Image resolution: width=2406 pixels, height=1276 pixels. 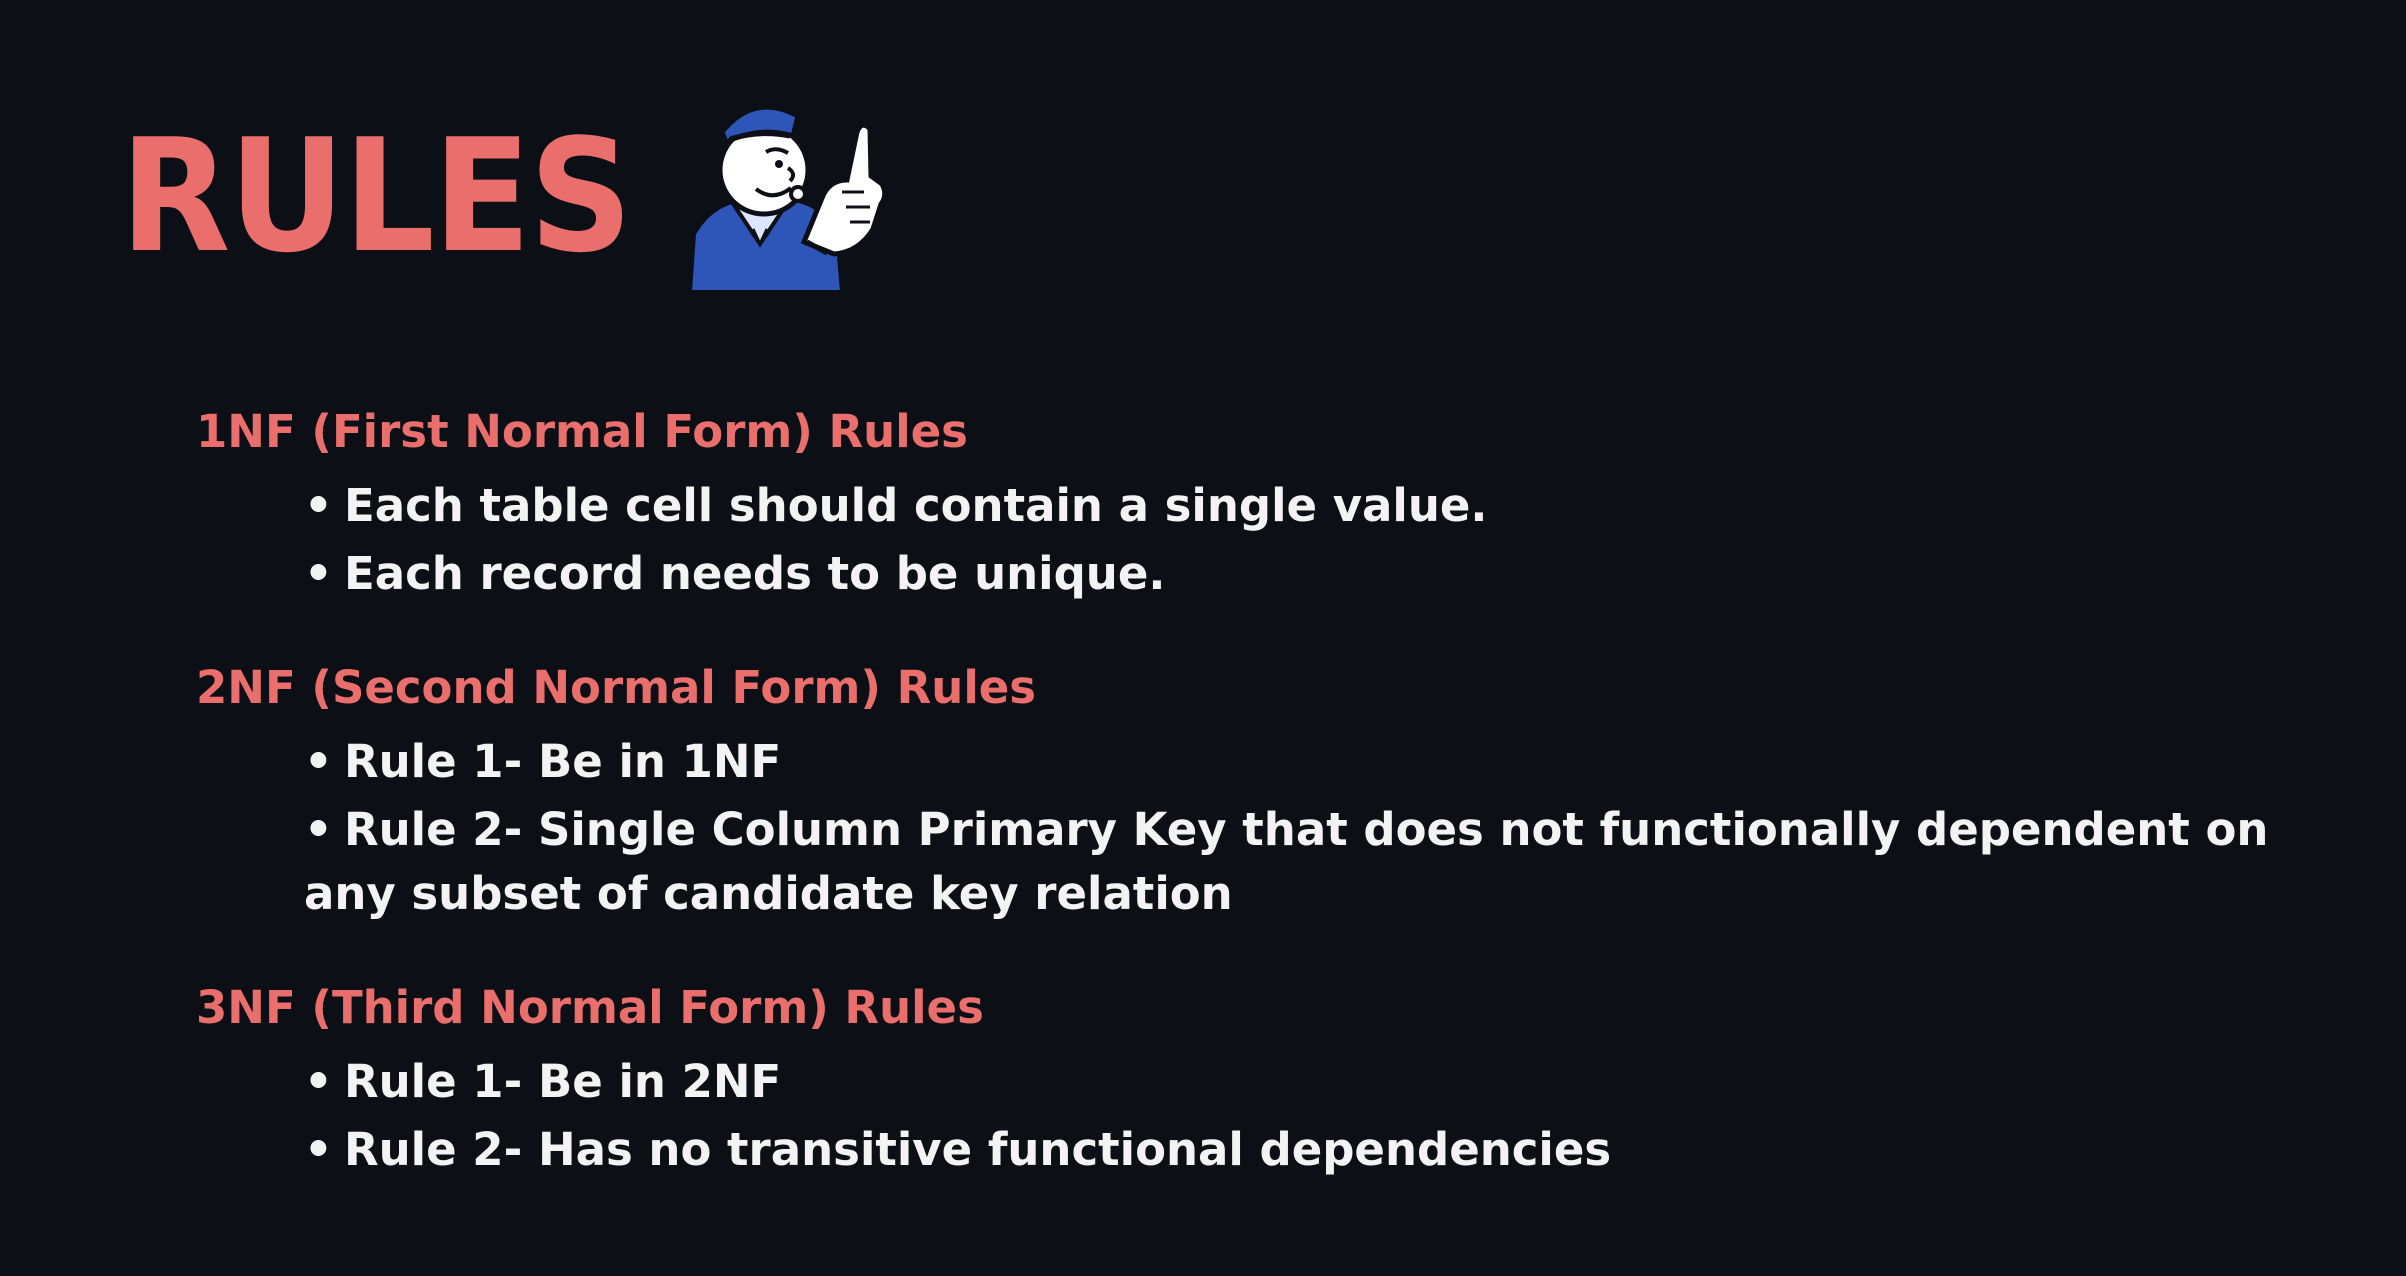 I want to click on policeman-mascot-icon, so click(x=782, y=194).